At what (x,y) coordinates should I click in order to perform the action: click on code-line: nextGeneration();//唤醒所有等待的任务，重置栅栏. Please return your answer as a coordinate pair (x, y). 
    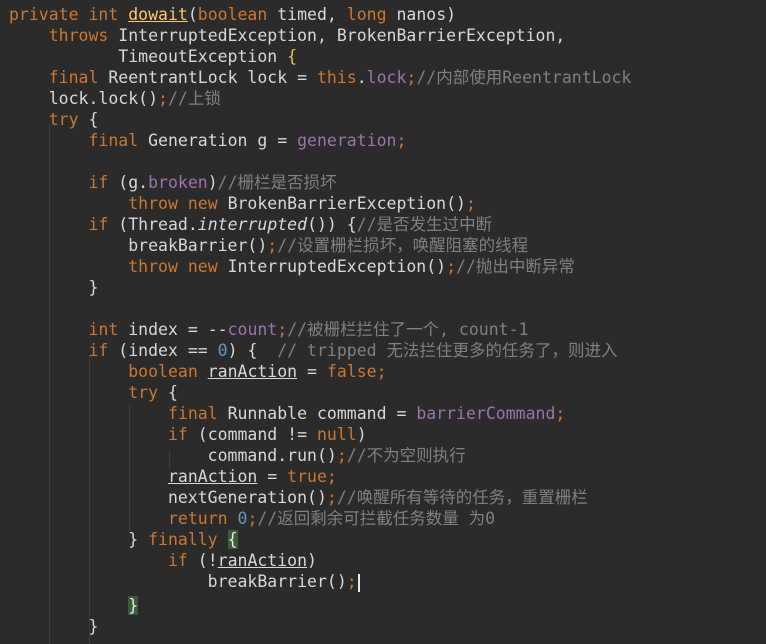
    Looking at the image, I should click on (298, 497).